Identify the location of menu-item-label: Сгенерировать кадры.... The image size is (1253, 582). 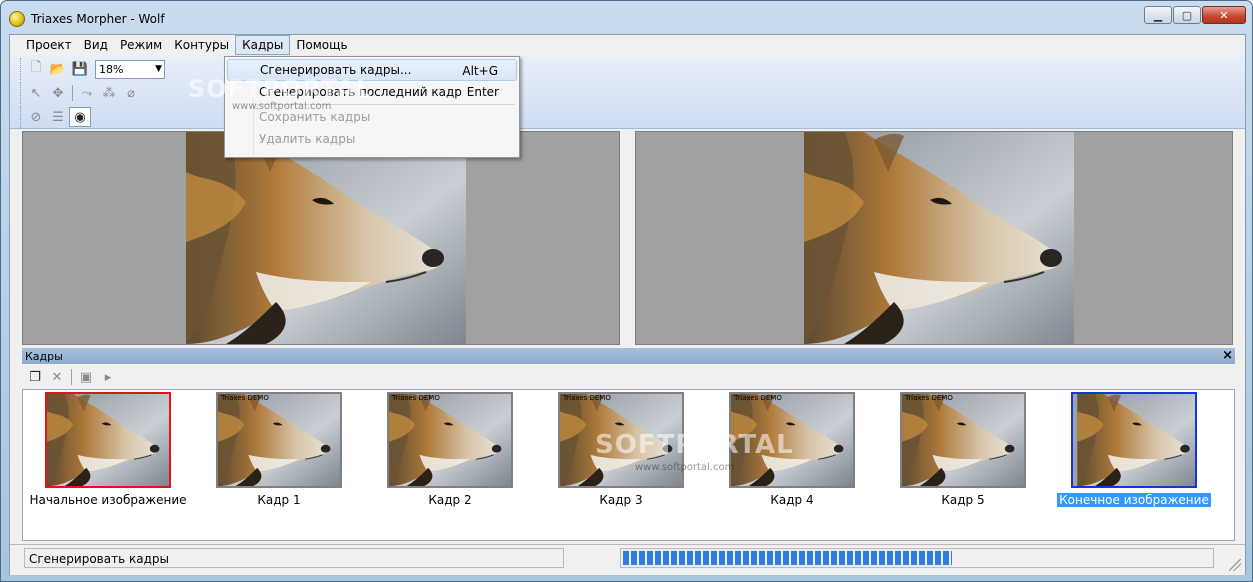
(336, 70).